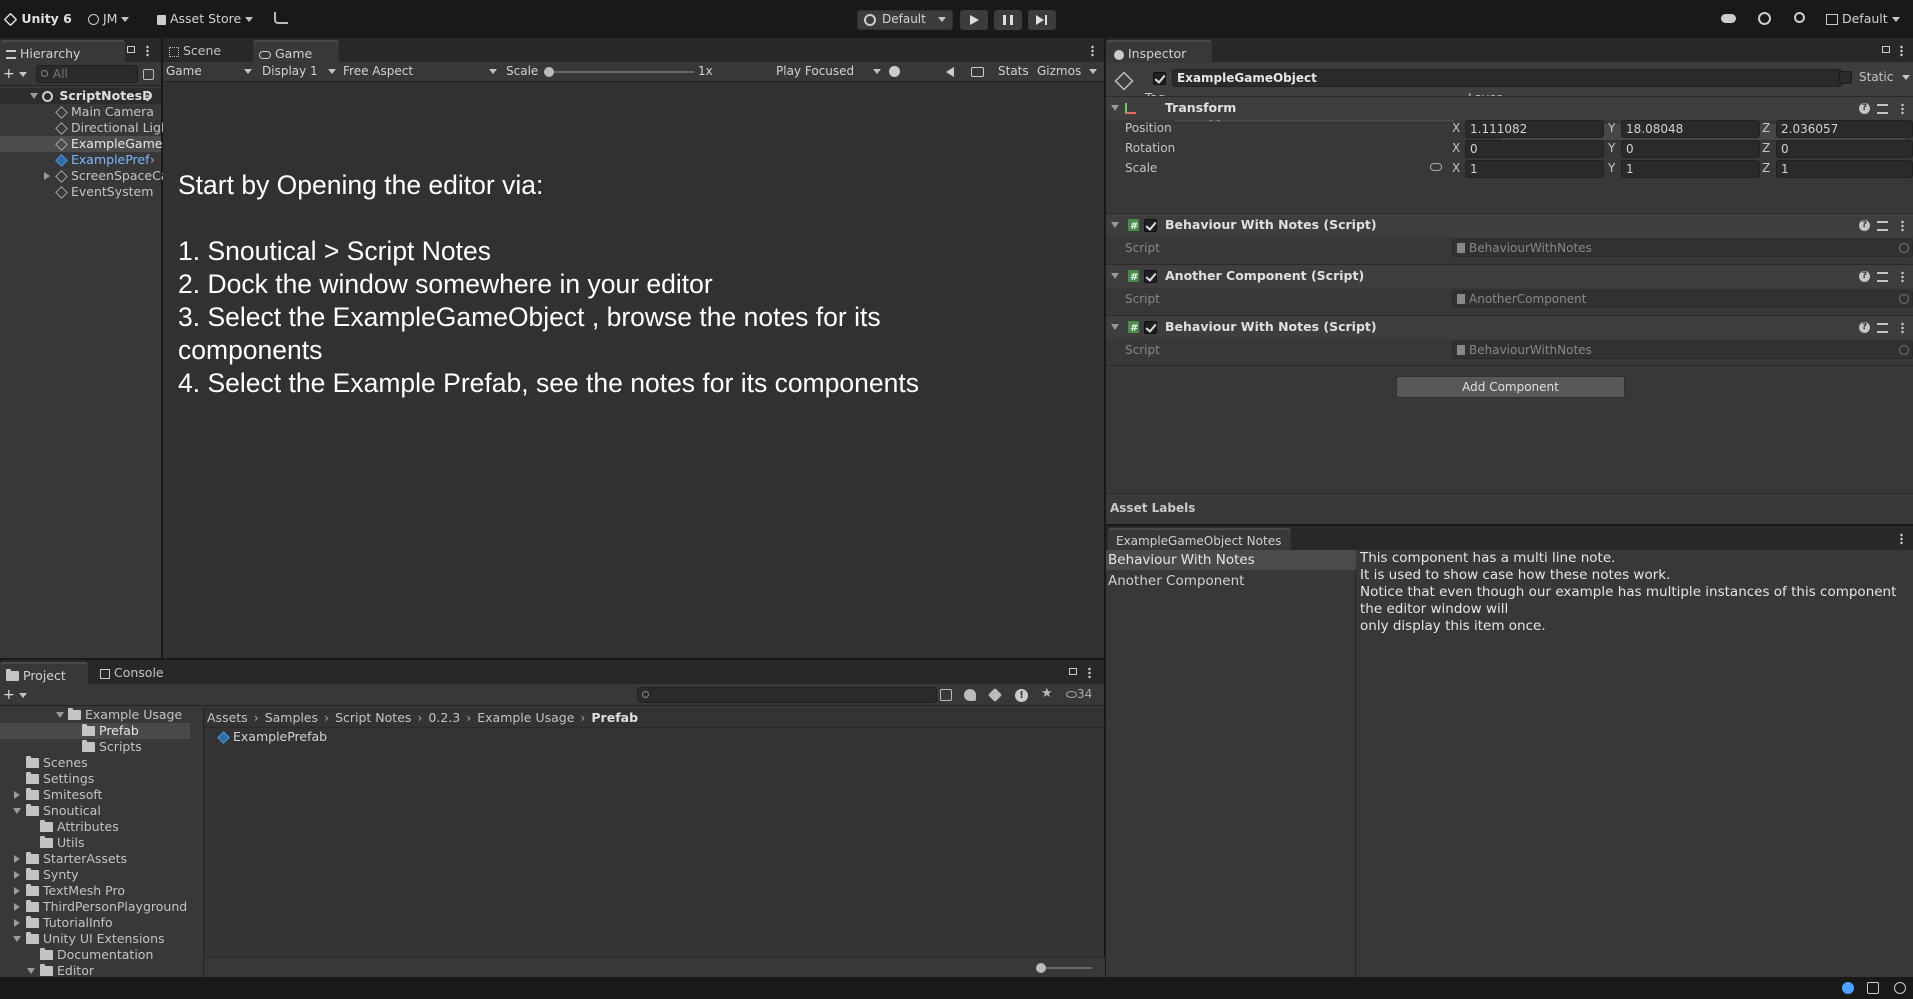  Describe the element at coordinates (620, 72) in the screenshot. I see `scale-slider` at that location.